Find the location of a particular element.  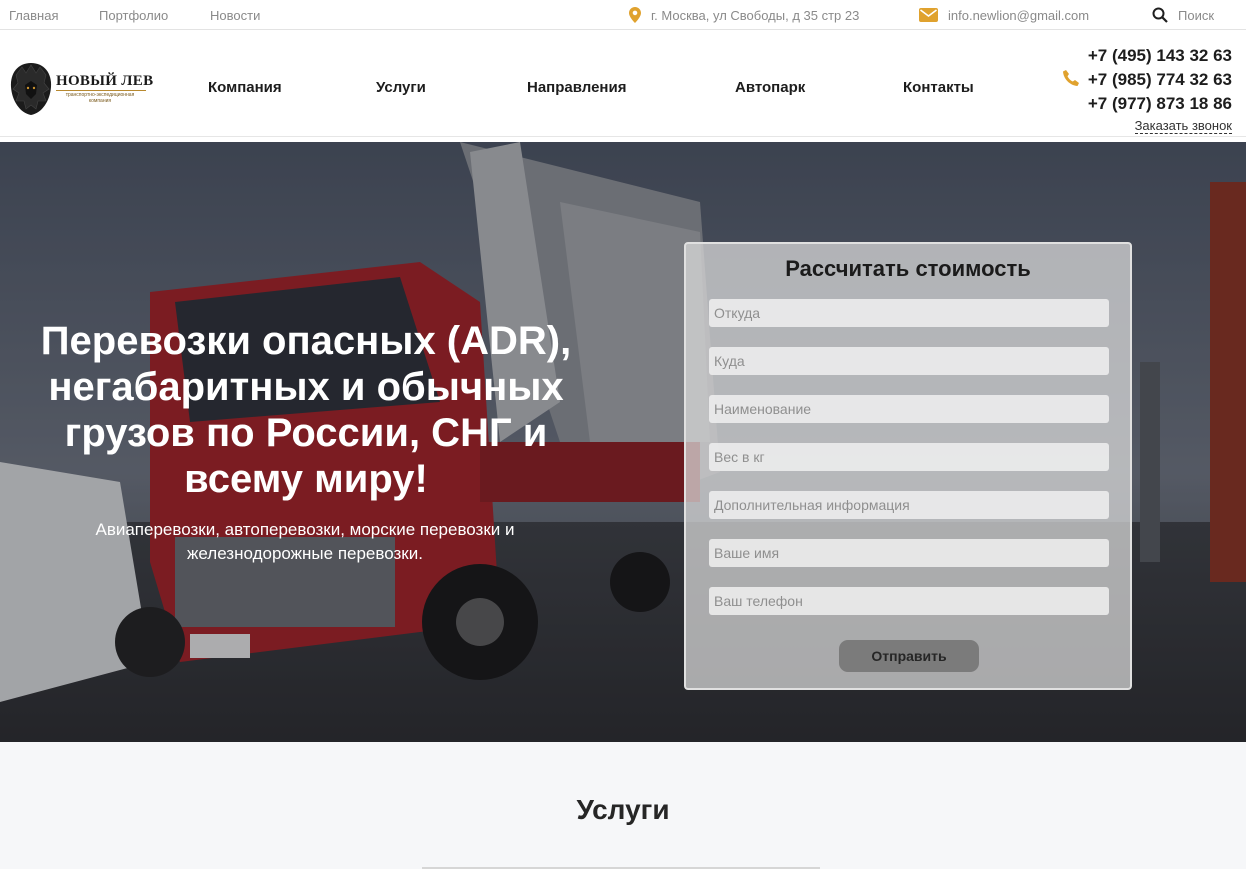

phone-link-1: +7 (495) 143 32 63 is located at coordinates (1160, 56).